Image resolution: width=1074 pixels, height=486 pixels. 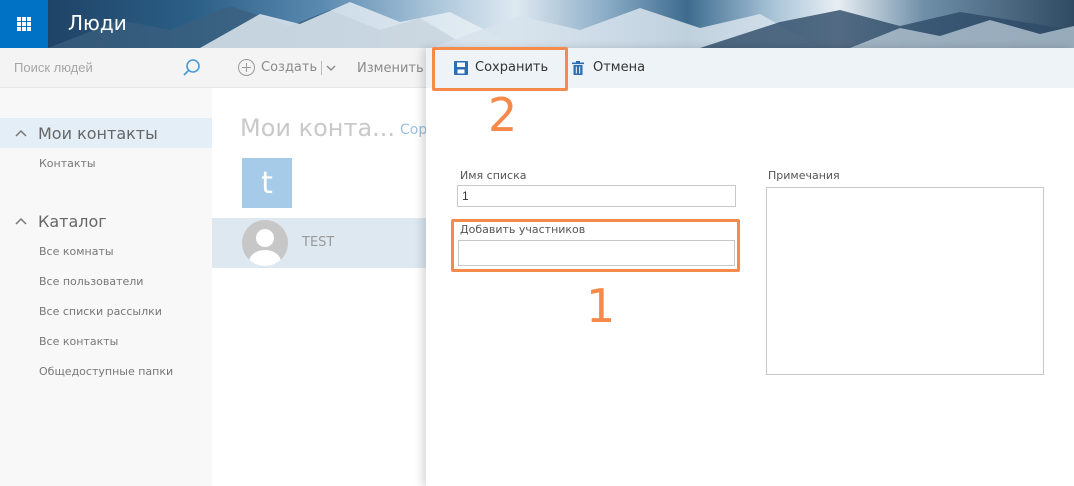 I want to click on cancel-label: Отмена, so click(x=619, y=67).